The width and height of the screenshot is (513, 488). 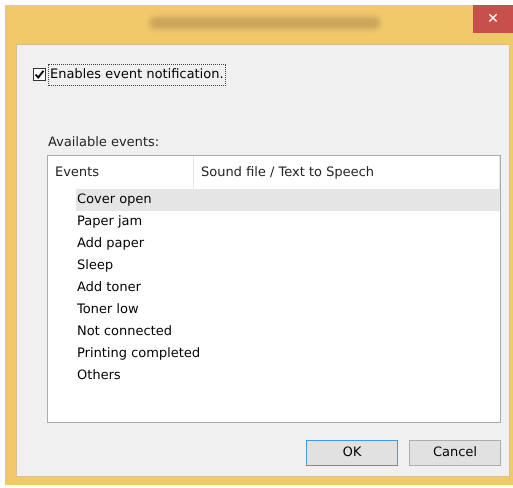 I want to click on event-row: Toner low, so click(x=288, y=310).